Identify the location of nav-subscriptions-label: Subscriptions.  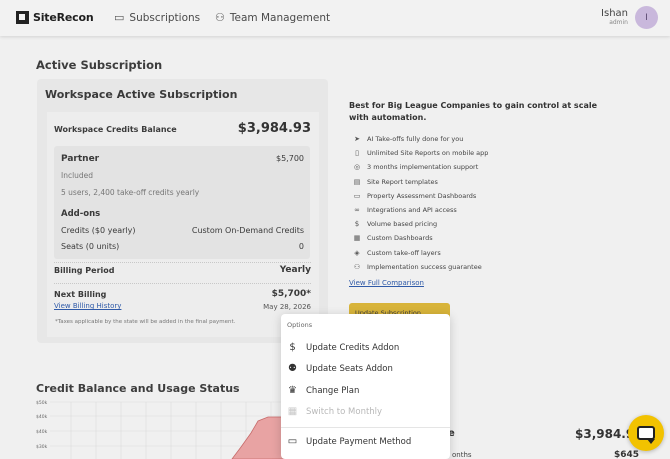
(165, 17).